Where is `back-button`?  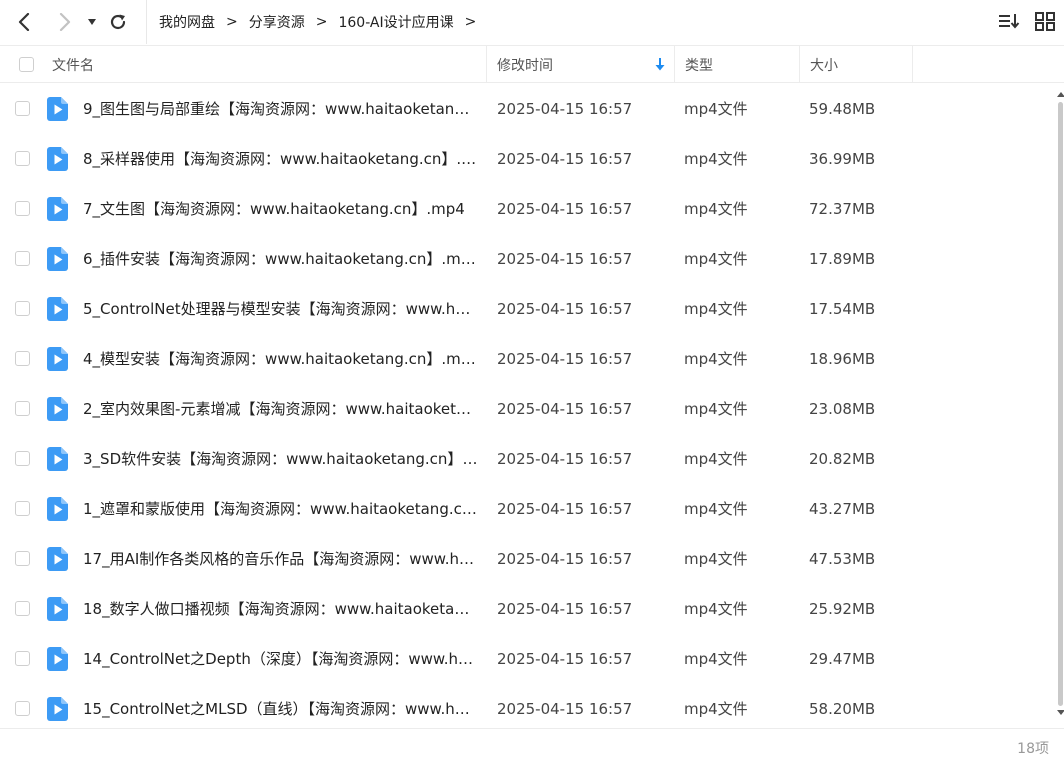
back-button is located at coordinates (25, 22).